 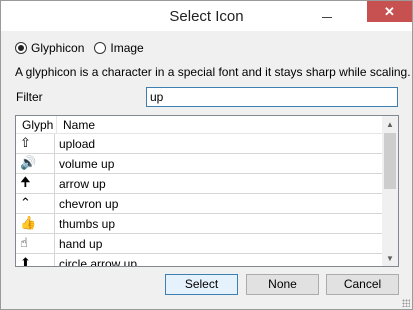 I want to click on column-header-glyph: Glyph, so click(x=37, y=125).